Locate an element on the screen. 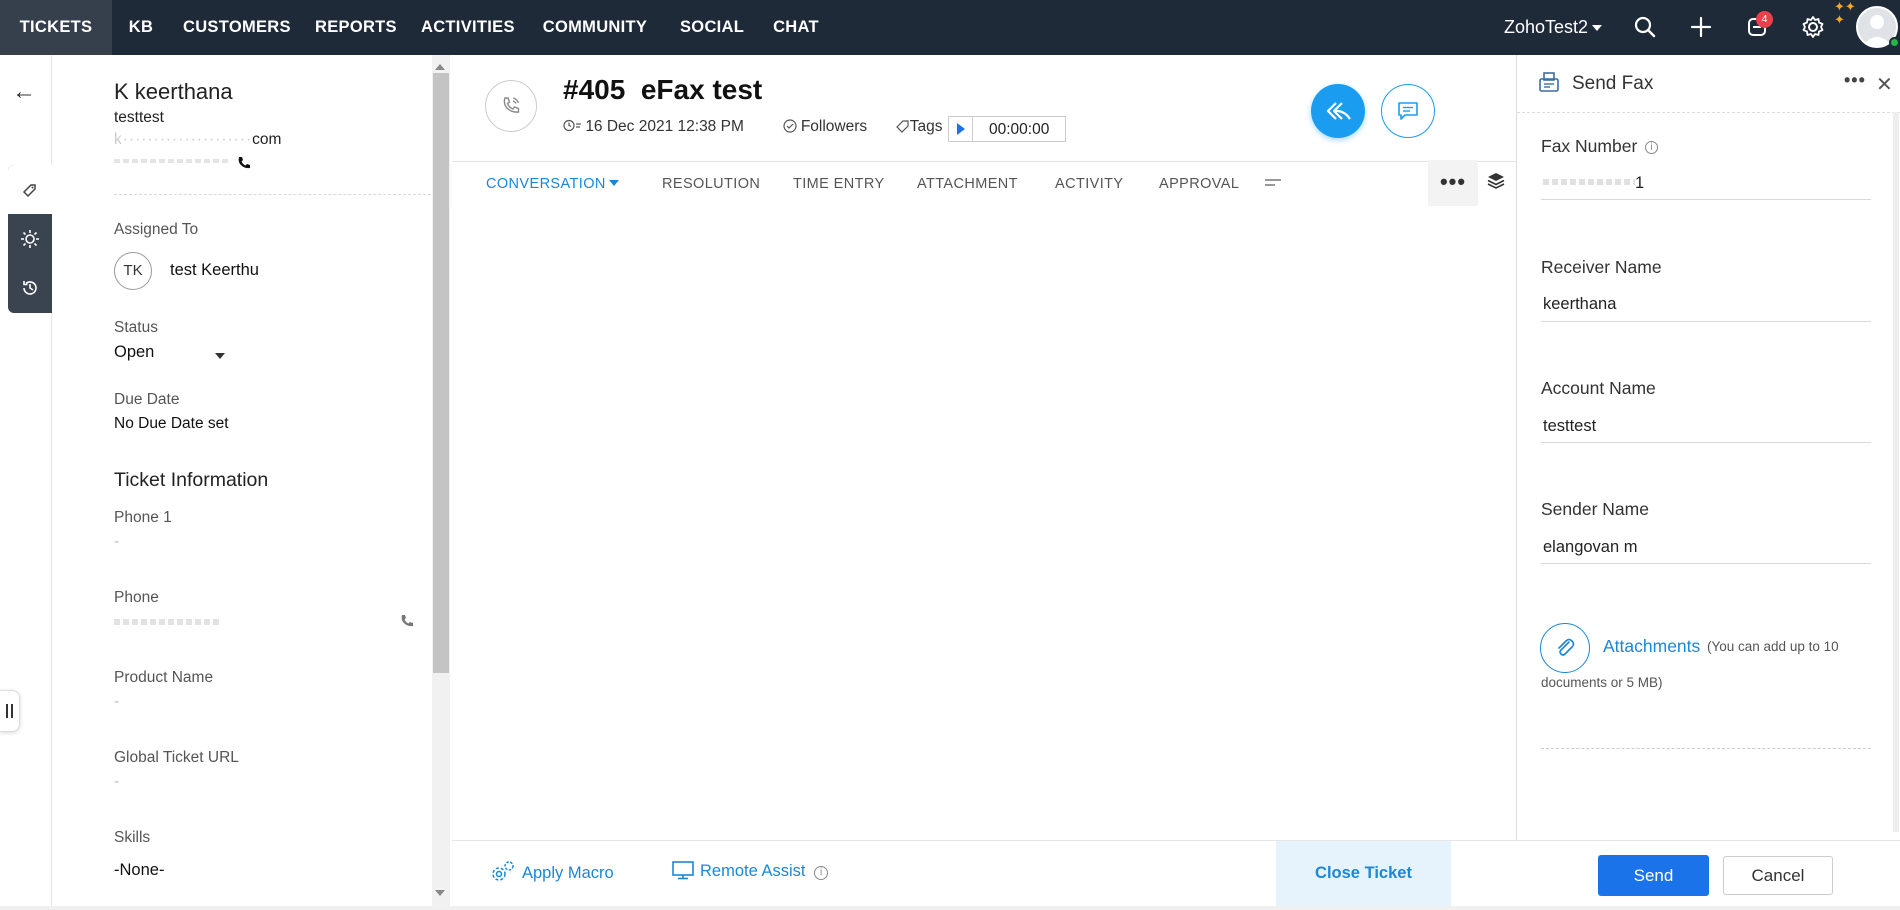 This screenshot has width=1900, height=910. ticket-title: #405 eFax test is located at coordinates (662, 90).